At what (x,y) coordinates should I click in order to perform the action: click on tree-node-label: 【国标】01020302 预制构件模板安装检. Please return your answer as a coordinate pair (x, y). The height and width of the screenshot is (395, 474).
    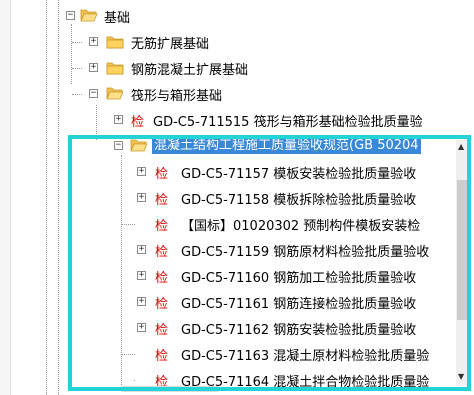
    Looking at the image, I should click on (301, 226).